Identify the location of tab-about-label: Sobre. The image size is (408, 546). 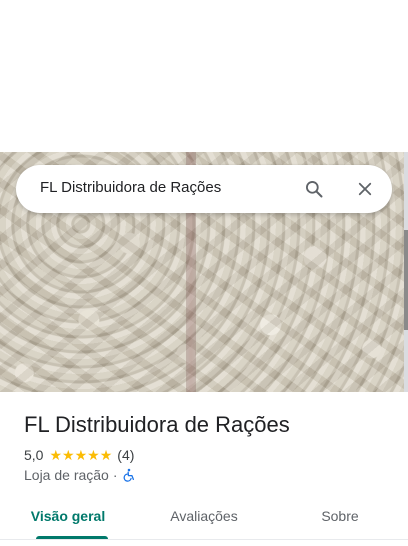
(340, 516).